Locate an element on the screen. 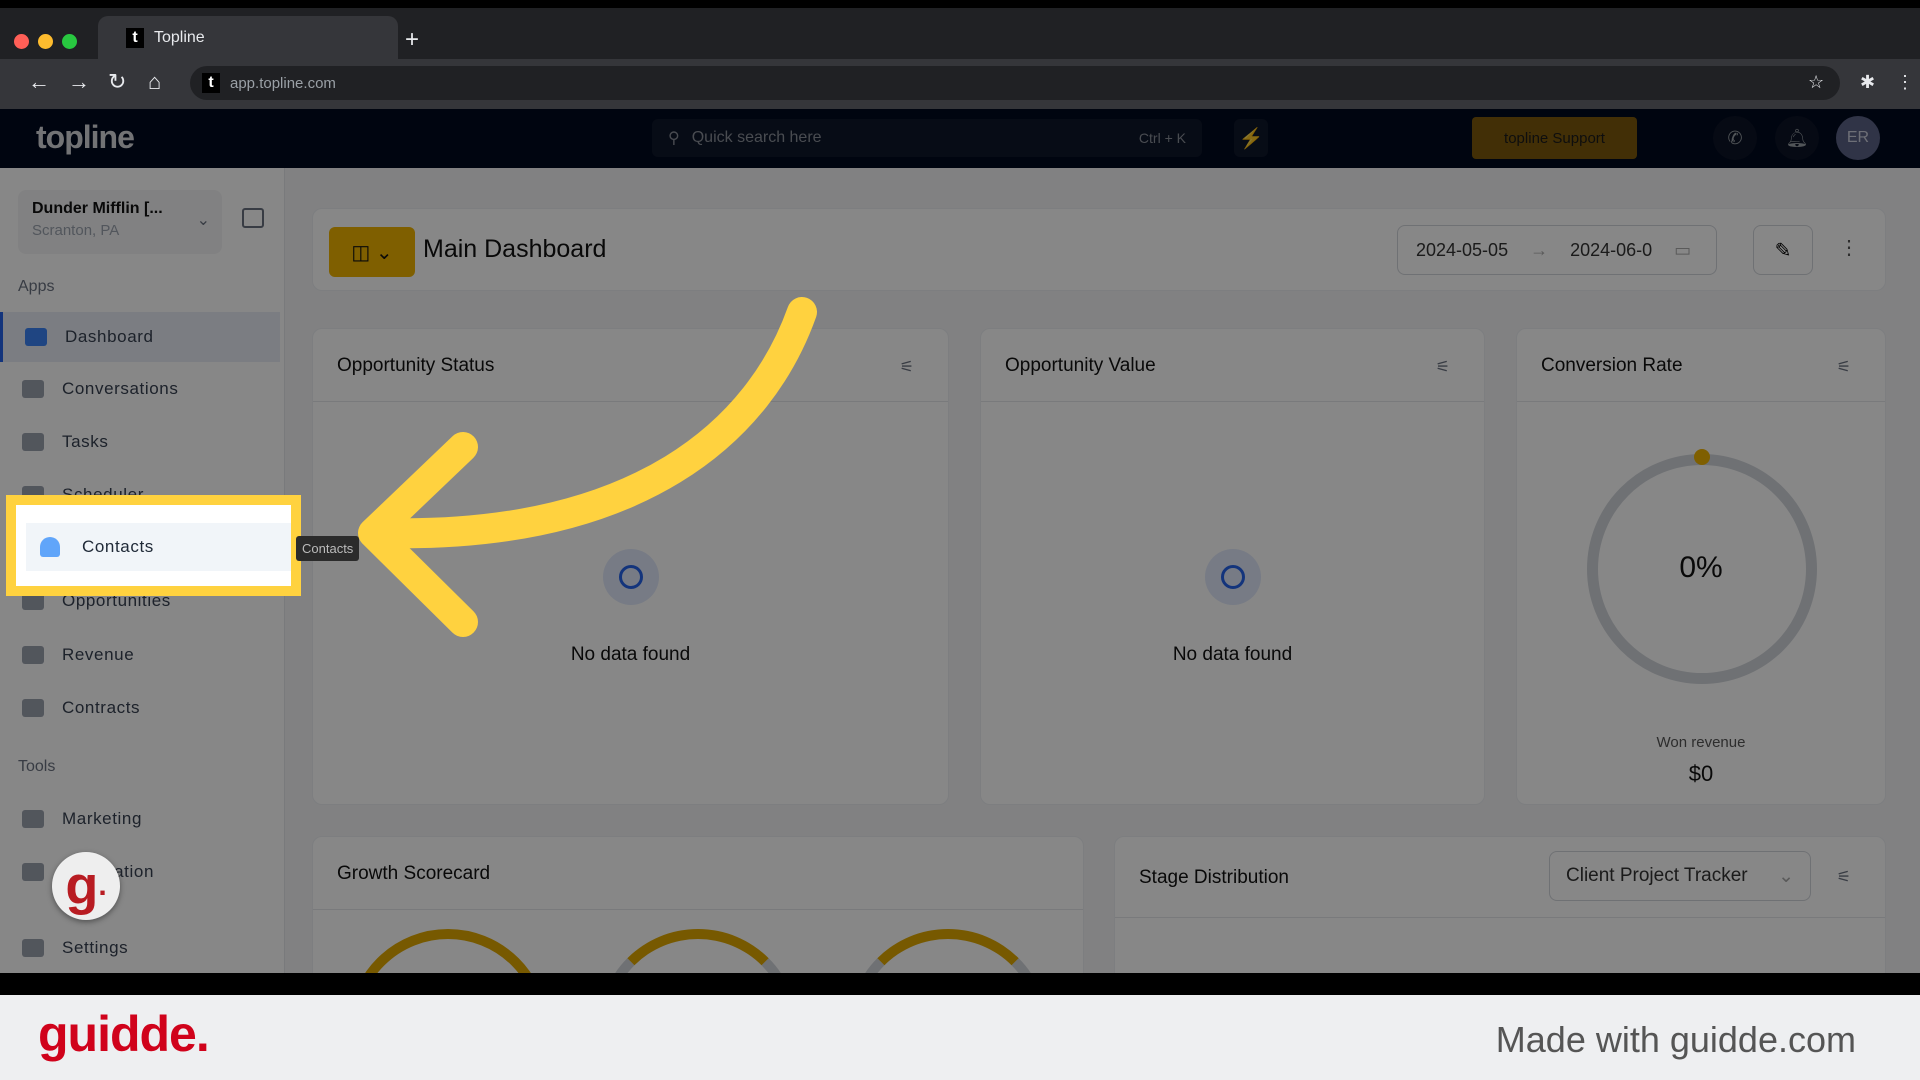 Image resolution: width=1920 pixels, height=1080 pixels. arrow-annotation is located at coordinates (587, 467).